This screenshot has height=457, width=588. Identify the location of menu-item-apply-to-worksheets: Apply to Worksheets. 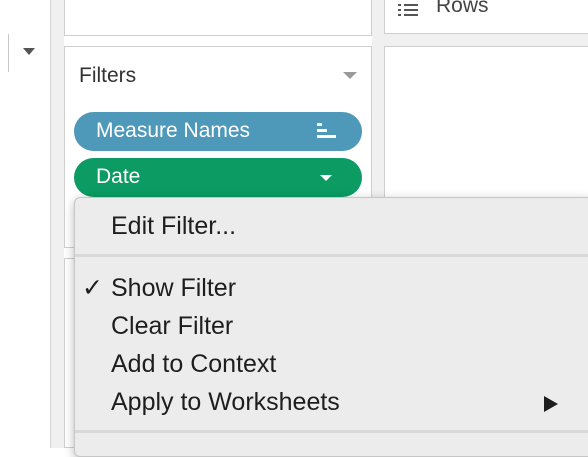
(331, 403).